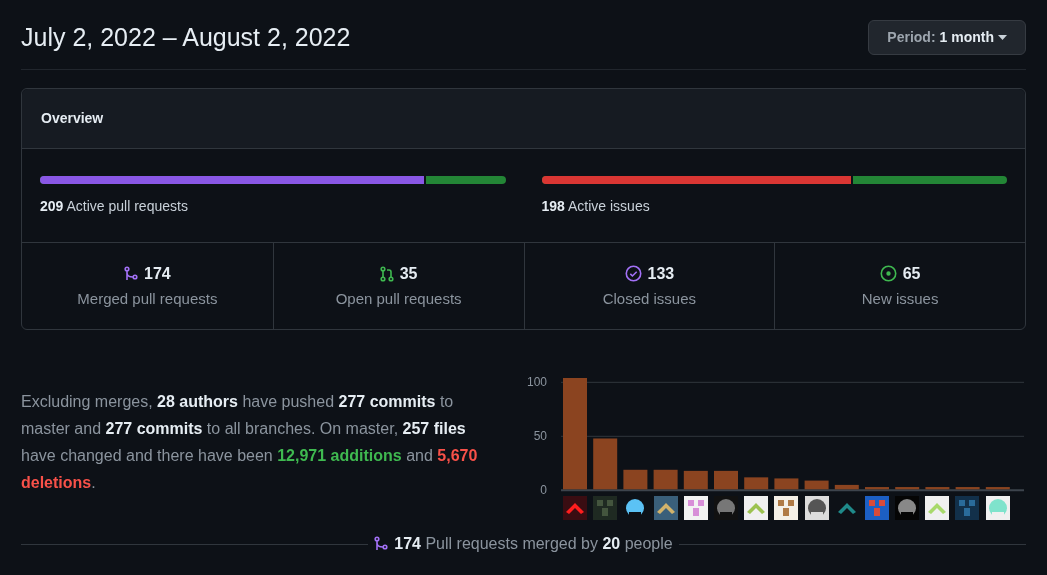  I want to click on progress-label: 198 Active issues, so click(596, 206).